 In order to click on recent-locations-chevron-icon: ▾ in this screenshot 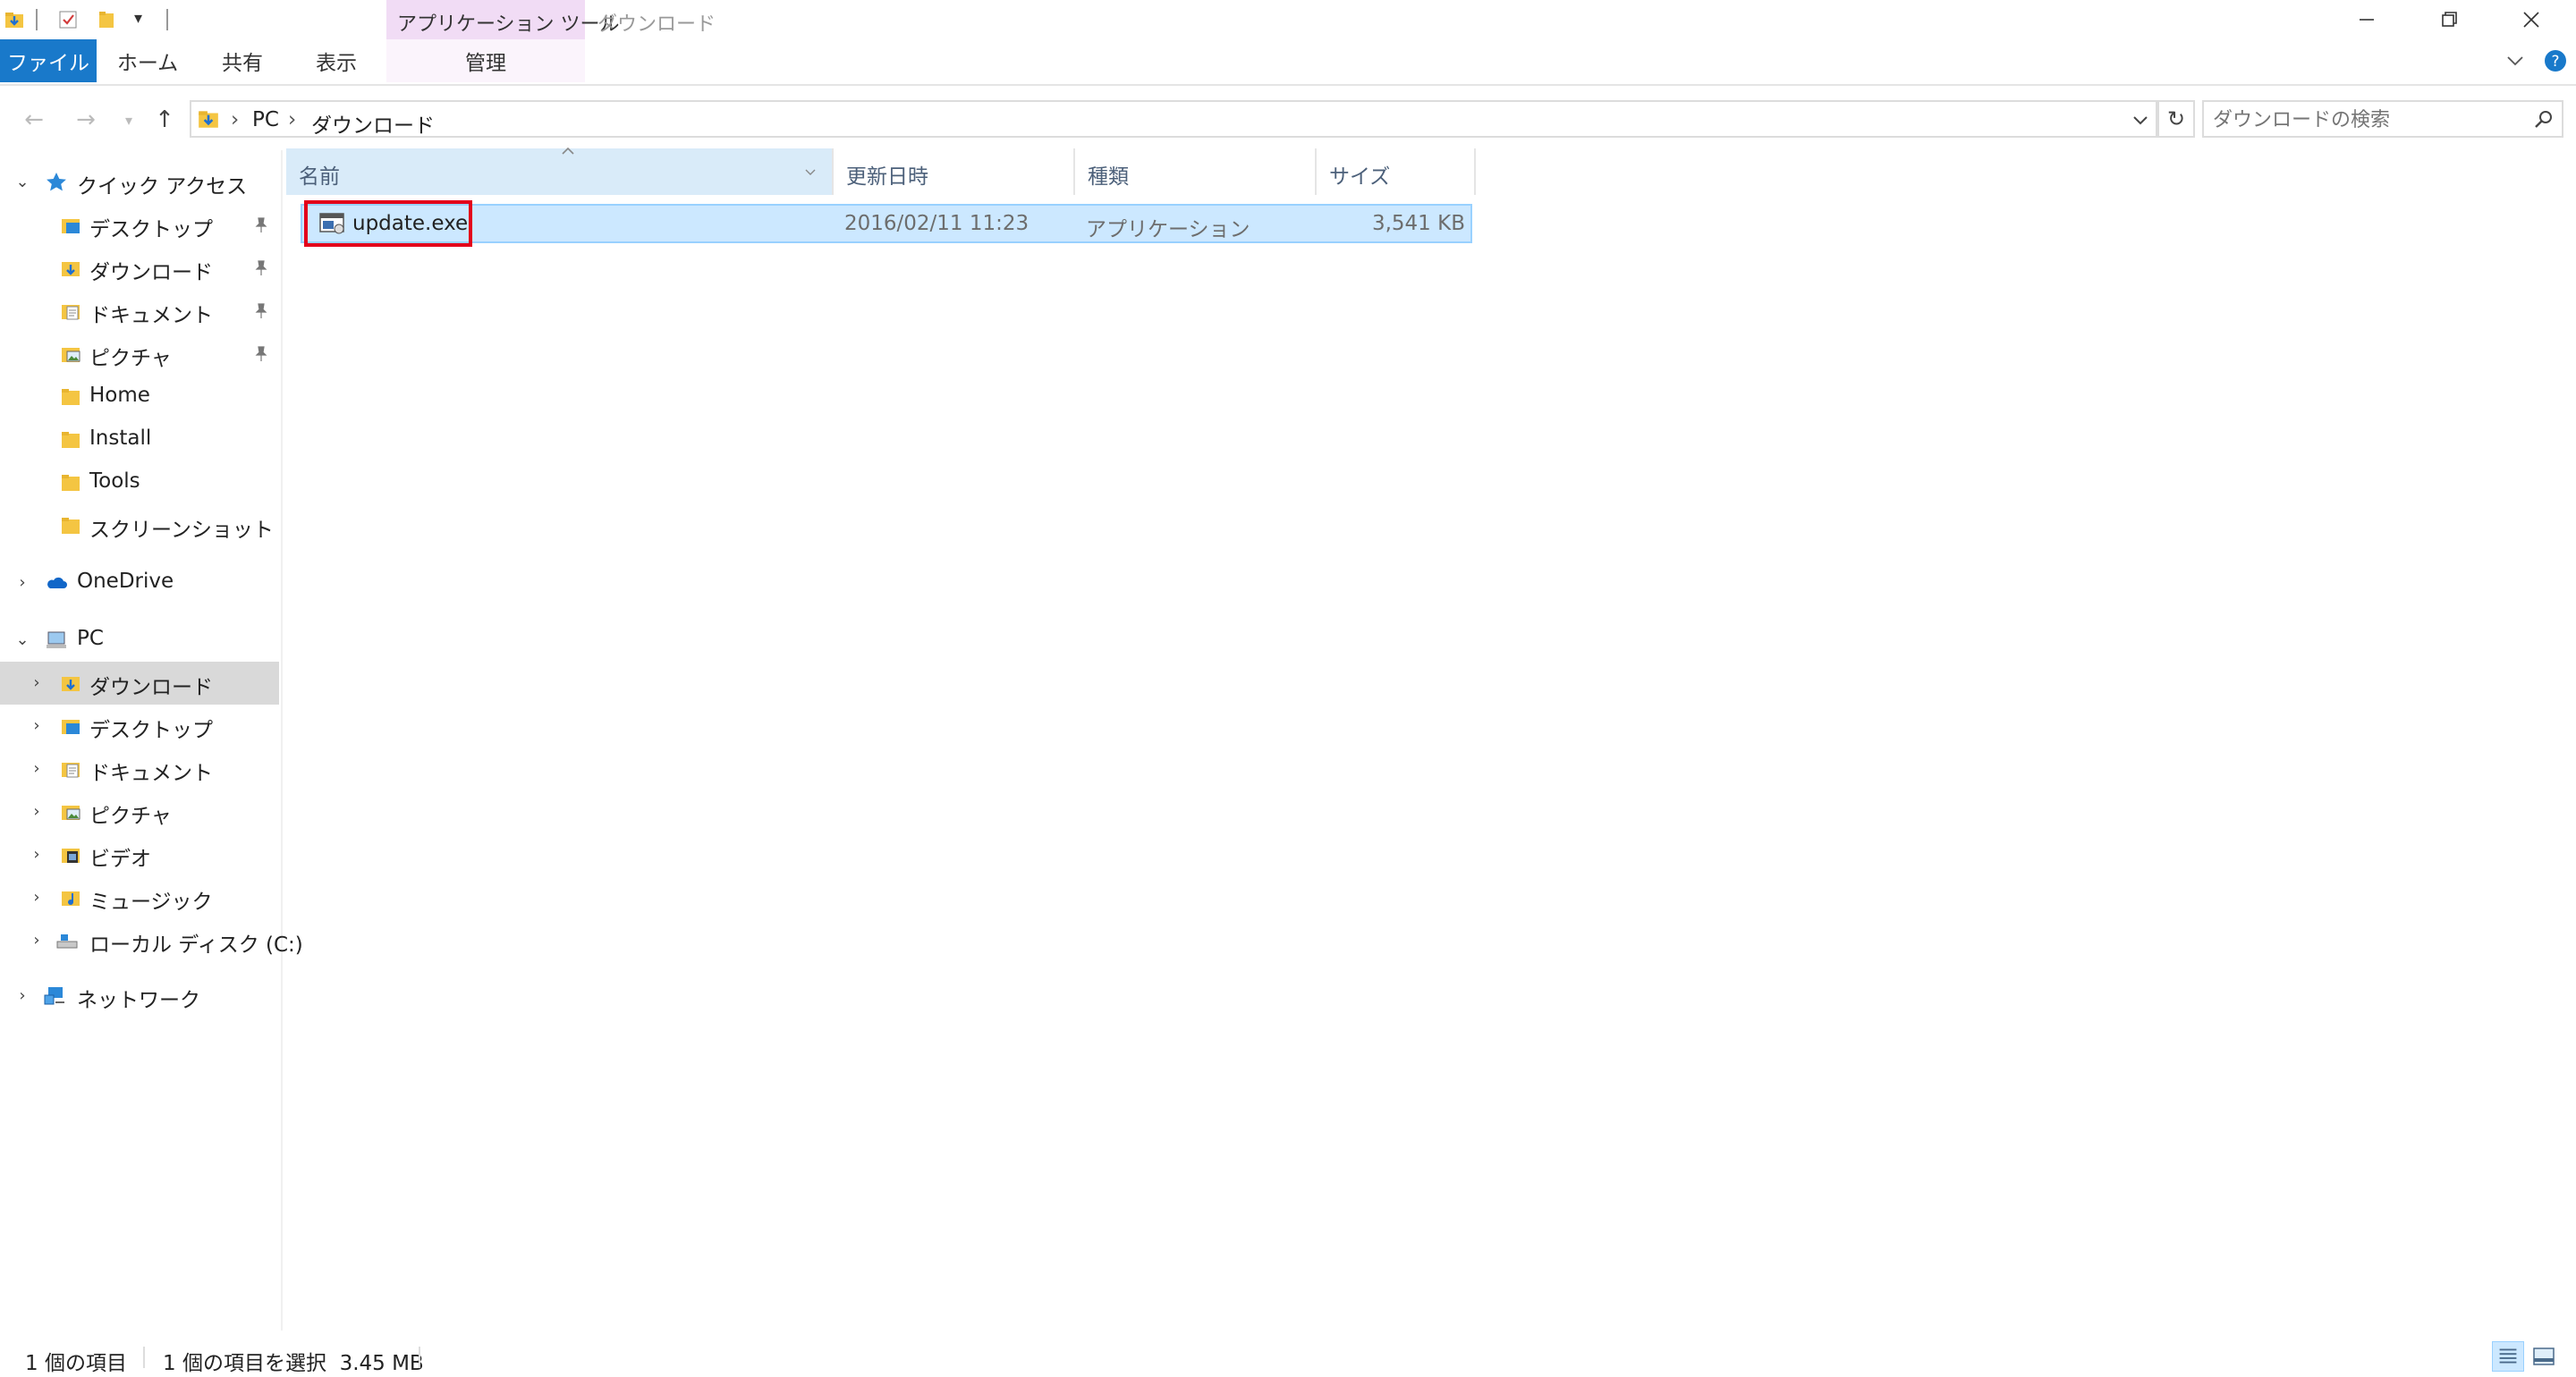, I will do `click(128, 120)`.